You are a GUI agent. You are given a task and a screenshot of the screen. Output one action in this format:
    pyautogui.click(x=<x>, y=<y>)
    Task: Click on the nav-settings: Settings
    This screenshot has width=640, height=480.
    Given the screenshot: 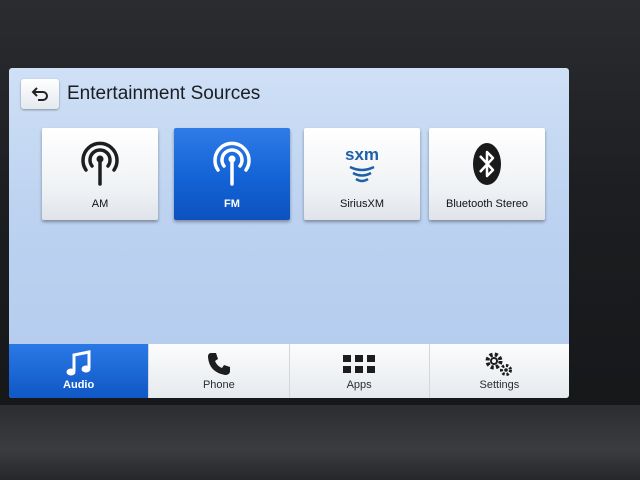 What is the action you would take?
    pyautogui.click(x=499, y=371)
    